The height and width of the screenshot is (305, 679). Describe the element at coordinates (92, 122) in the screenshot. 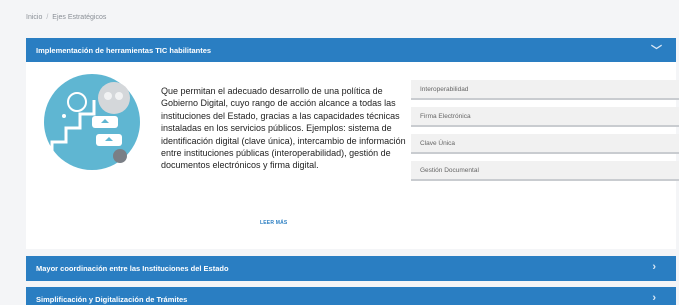

I see `digital-government-illustration-icon` at that location.